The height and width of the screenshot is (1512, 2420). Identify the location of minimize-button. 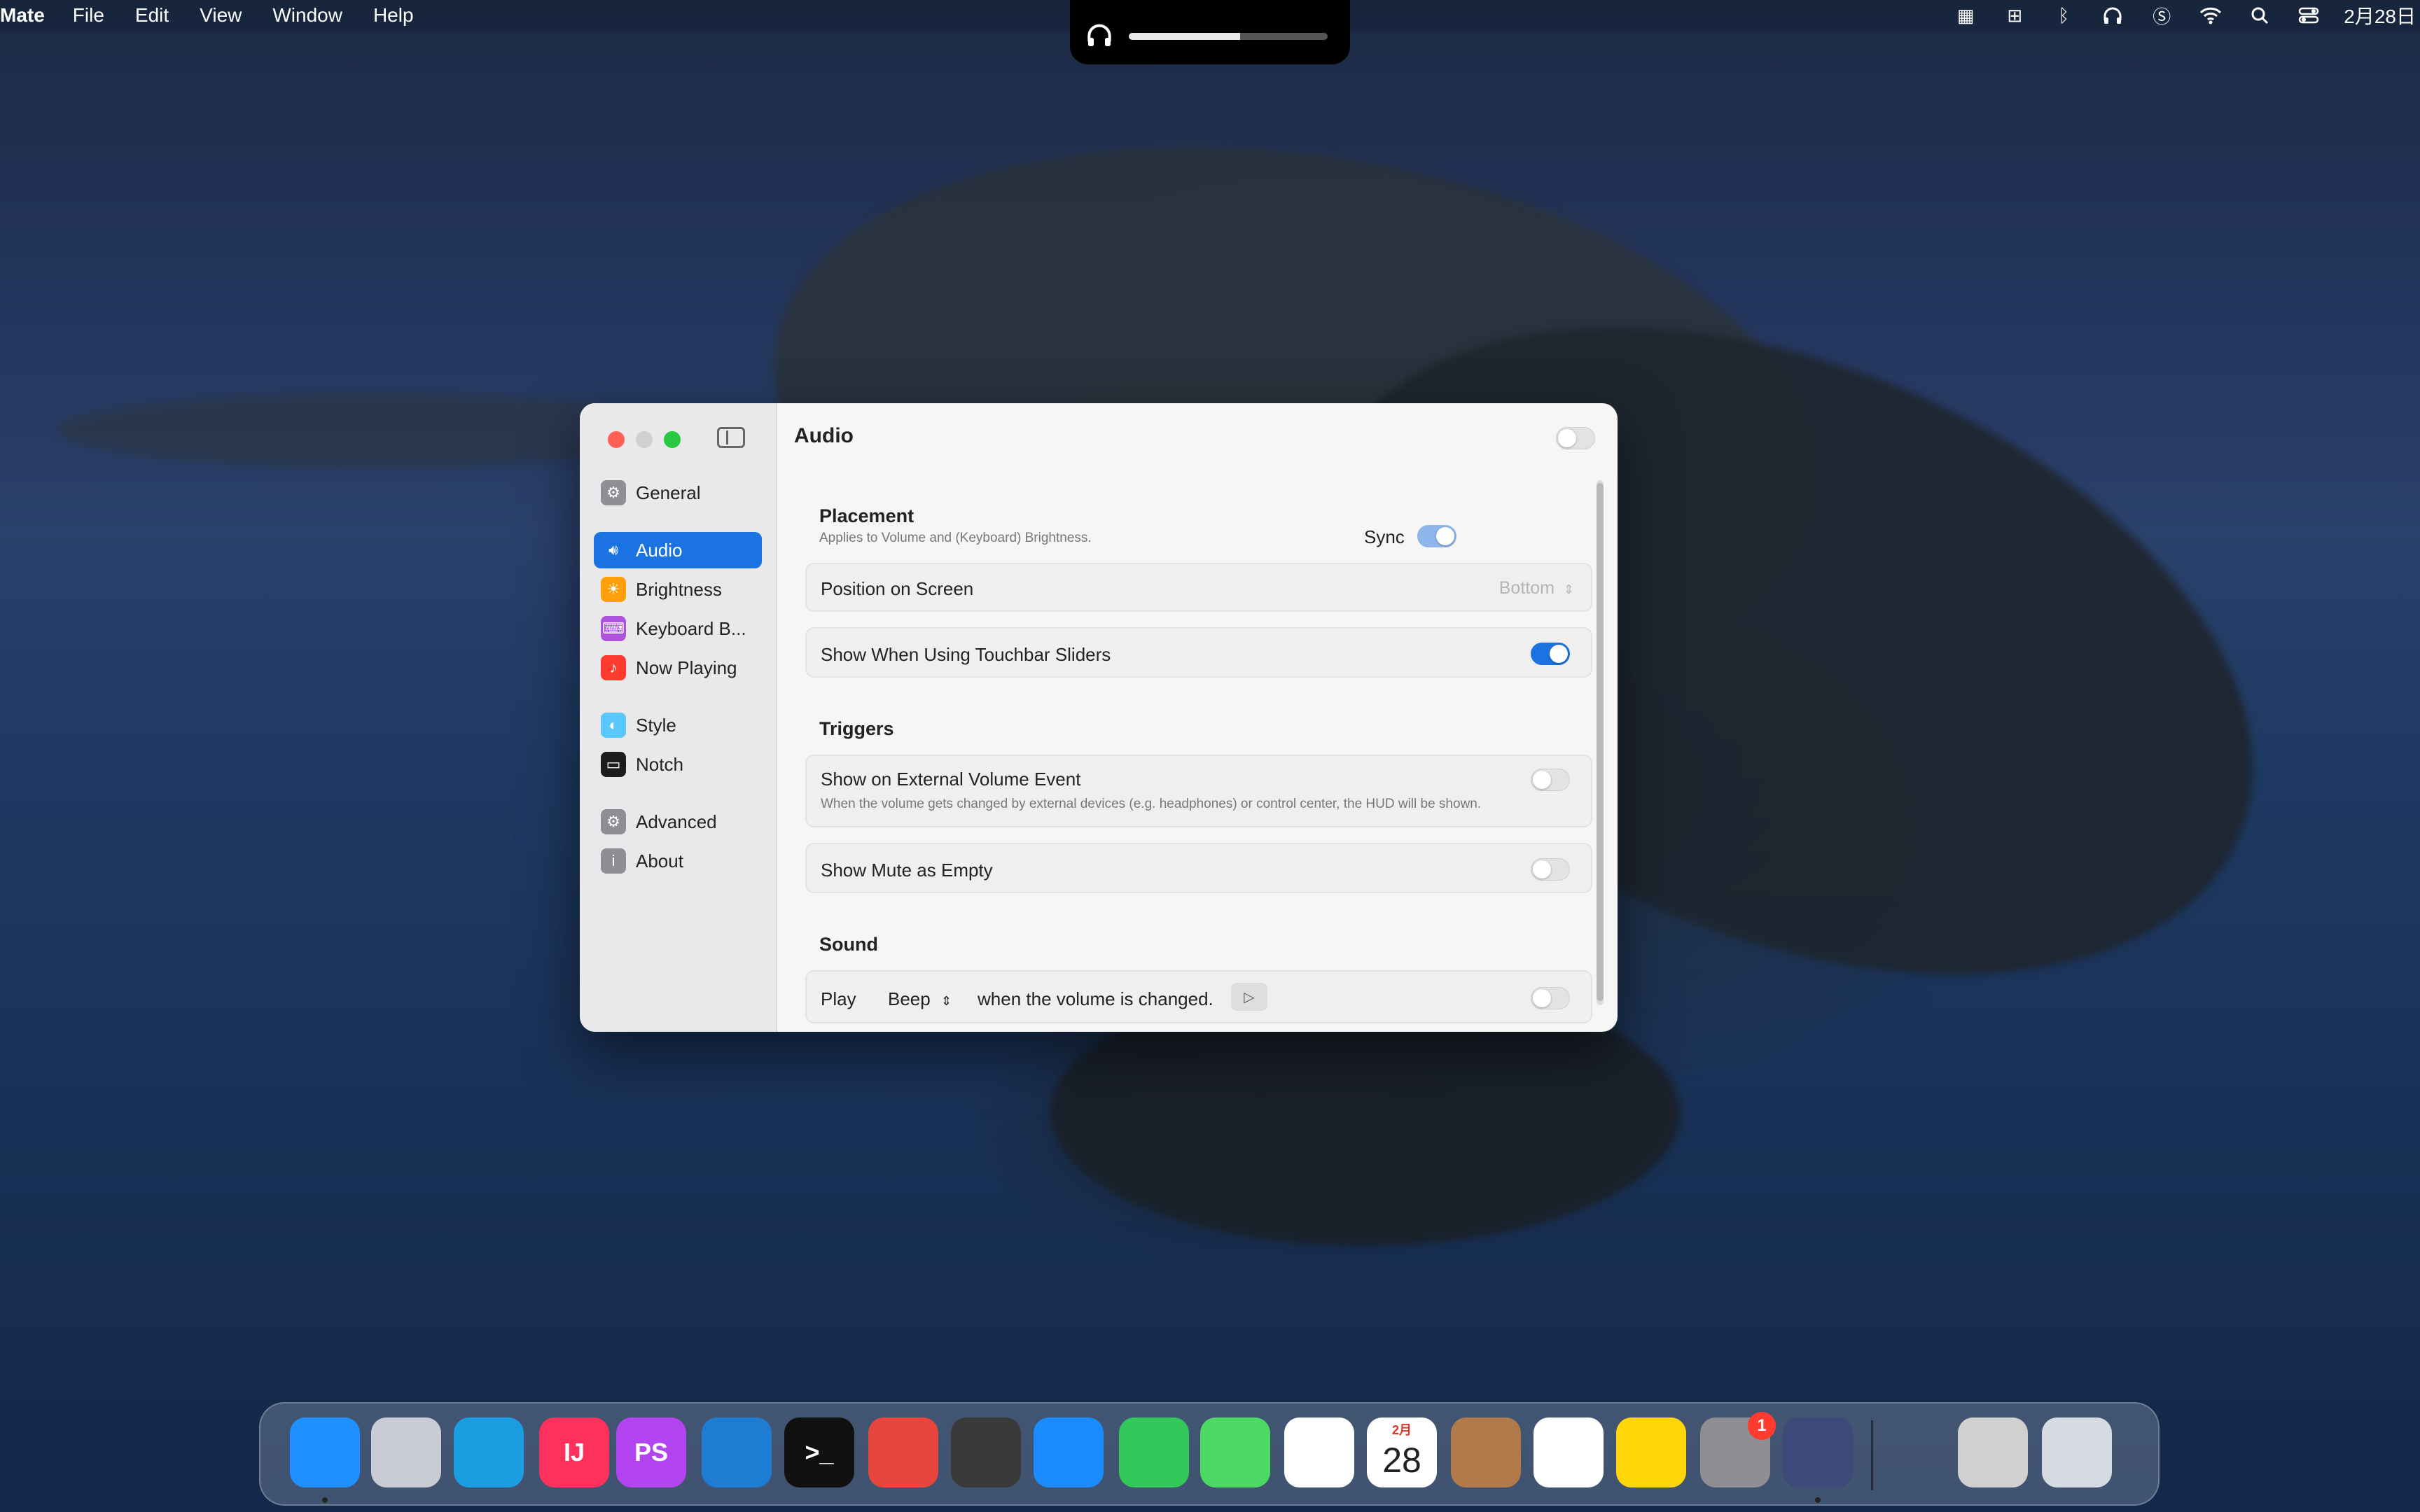
(644, 439).